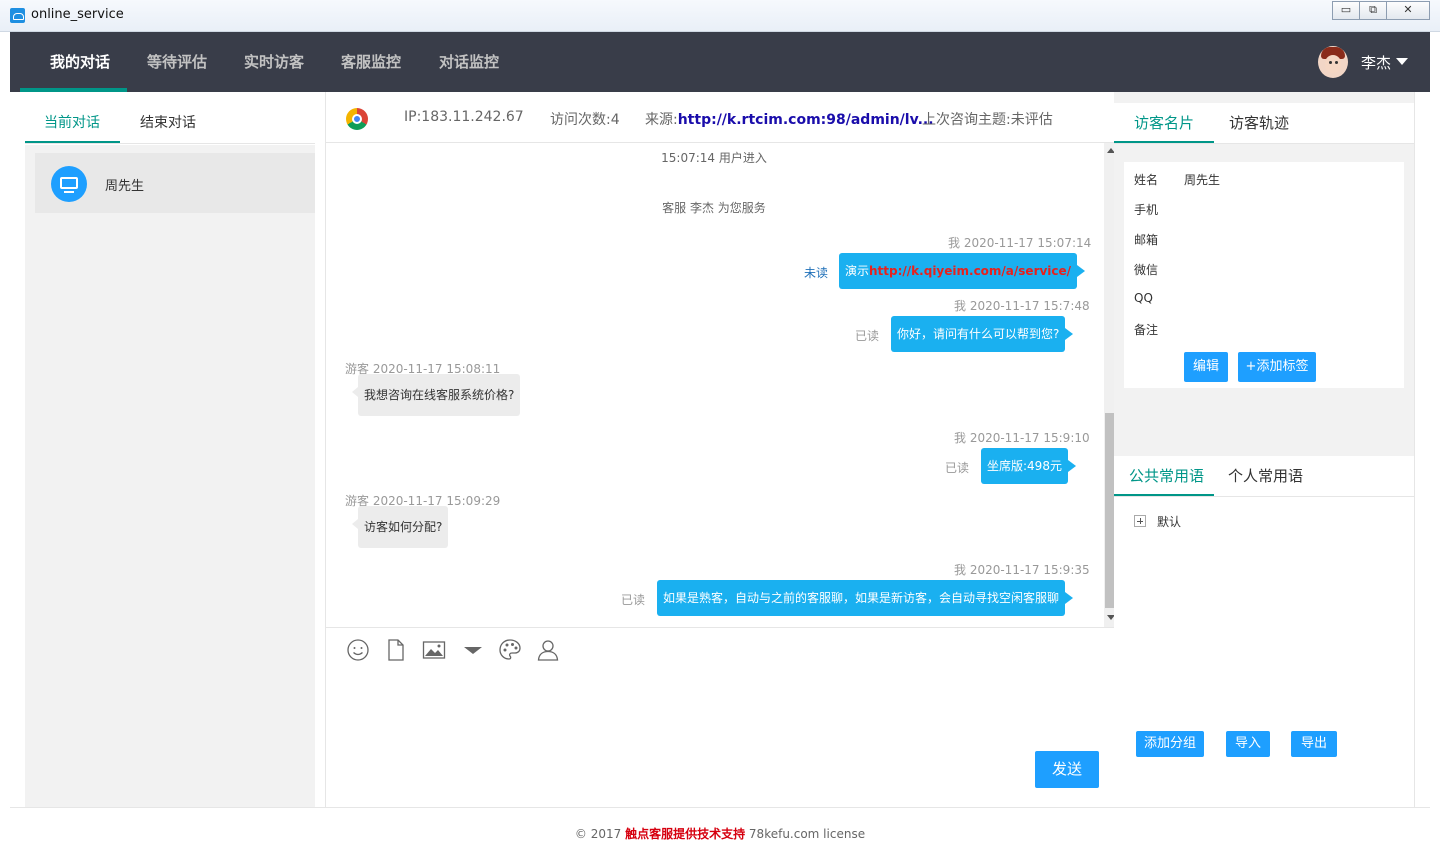  Describe the element at coordinates (77, 14) in the screenshot. I see `window-title: online_service` at that location.